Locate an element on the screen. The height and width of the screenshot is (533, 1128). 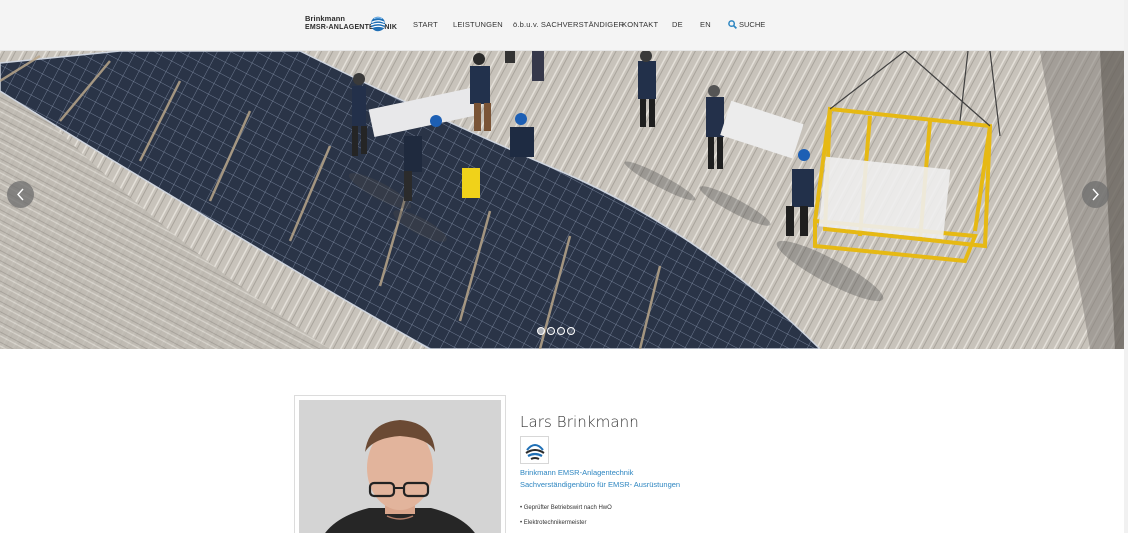
qualification-item: • Elektrotechnikermeister is located at coordinates (553, 523).